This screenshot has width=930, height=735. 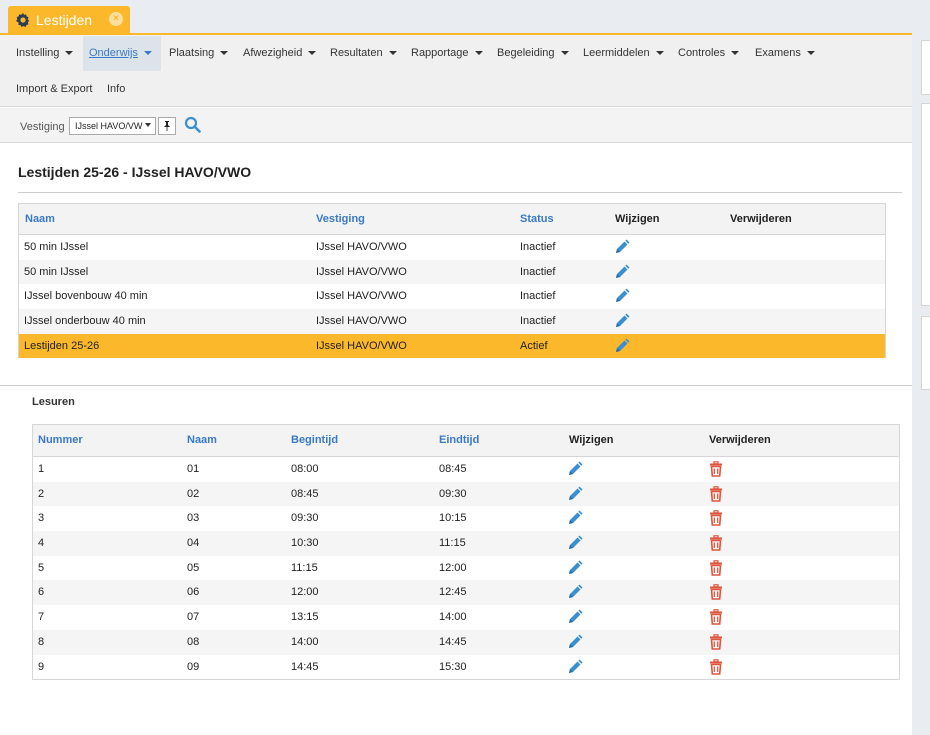 What do you see at coordinates (44, 53) in the screenshot?
I see `menu-instelling: Instelling` at bounding box center [44, 53].